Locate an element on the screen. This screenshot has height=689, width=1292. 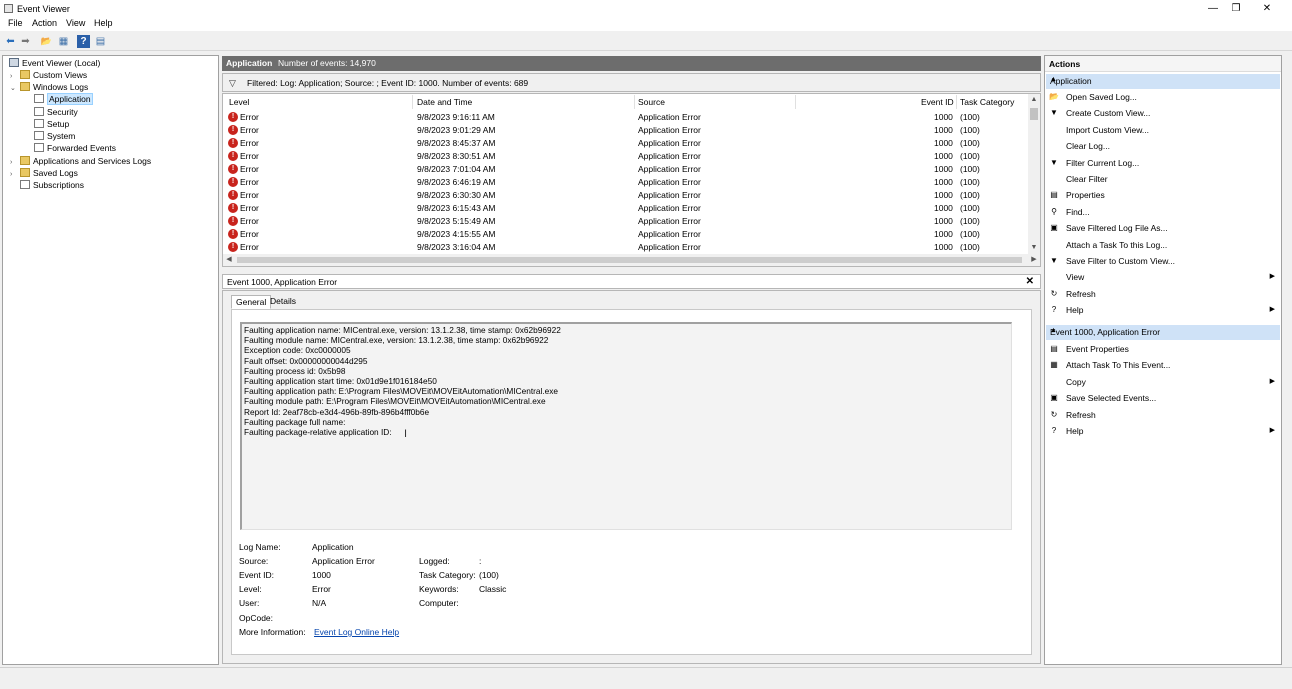
close-icon: ✕ is located at coordinates (1030, 281).